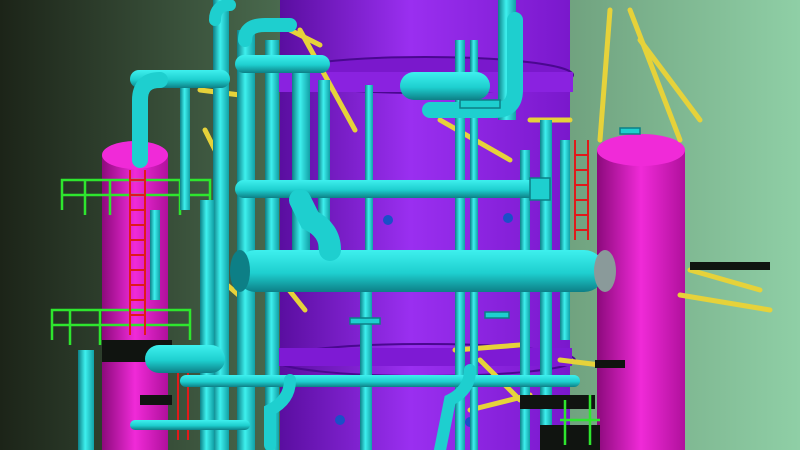 The width and height of the screenshot is (800, 450). Describe the element at coordinates (641, 292) in the screenshot. I see `right-vessel` at that location.